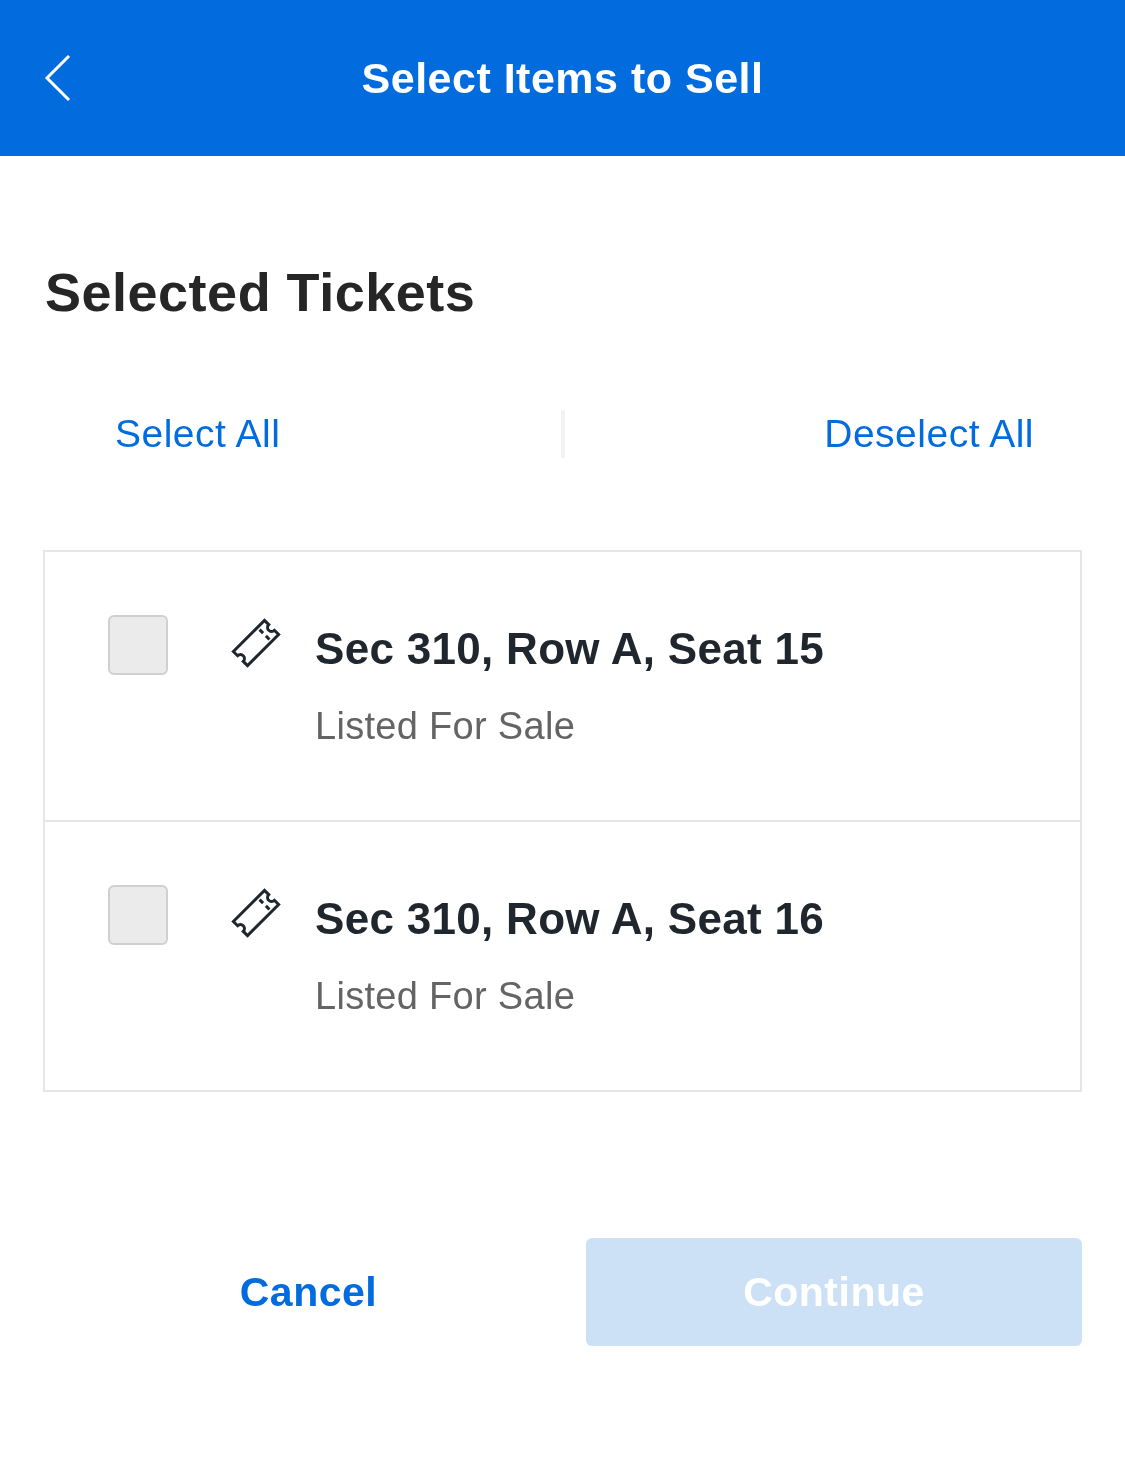 This screenshot has height=1484, width=1125. What do you see at coordinates (58, 78) in the screenshot?
I see `back-icon` at bounding box center [58, 78].